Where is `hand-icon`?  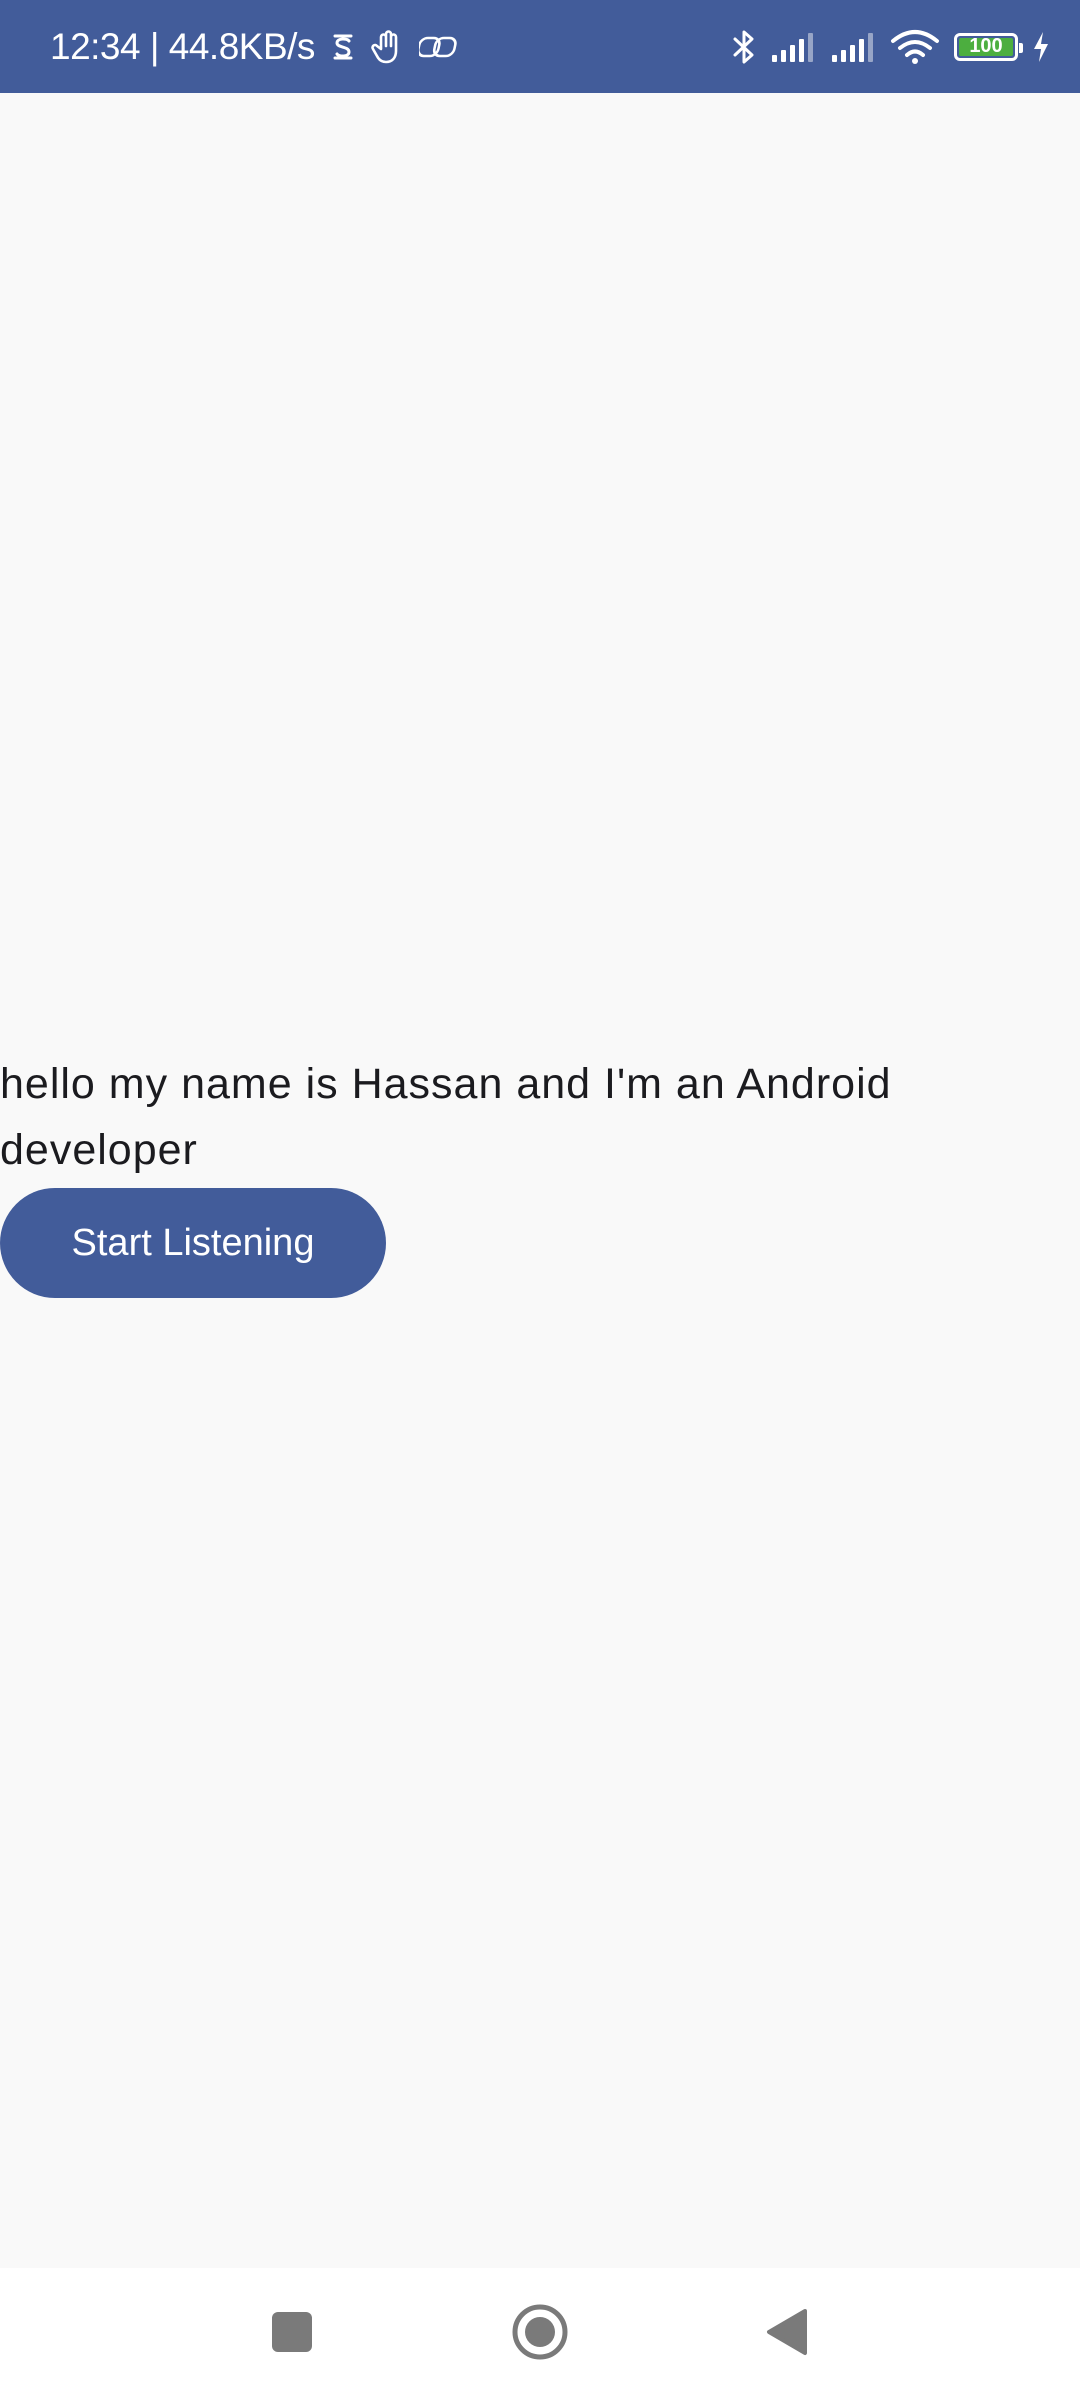 hand-icon is located at coordinates (388, 47).